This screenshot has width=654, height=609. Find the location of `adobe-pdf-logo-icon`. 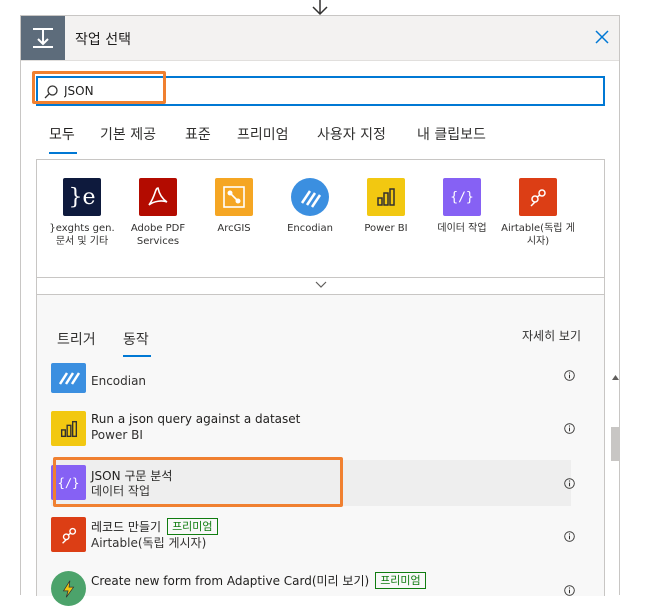

adobe-pdf-logo-icon is located at coordinates (158, 197).